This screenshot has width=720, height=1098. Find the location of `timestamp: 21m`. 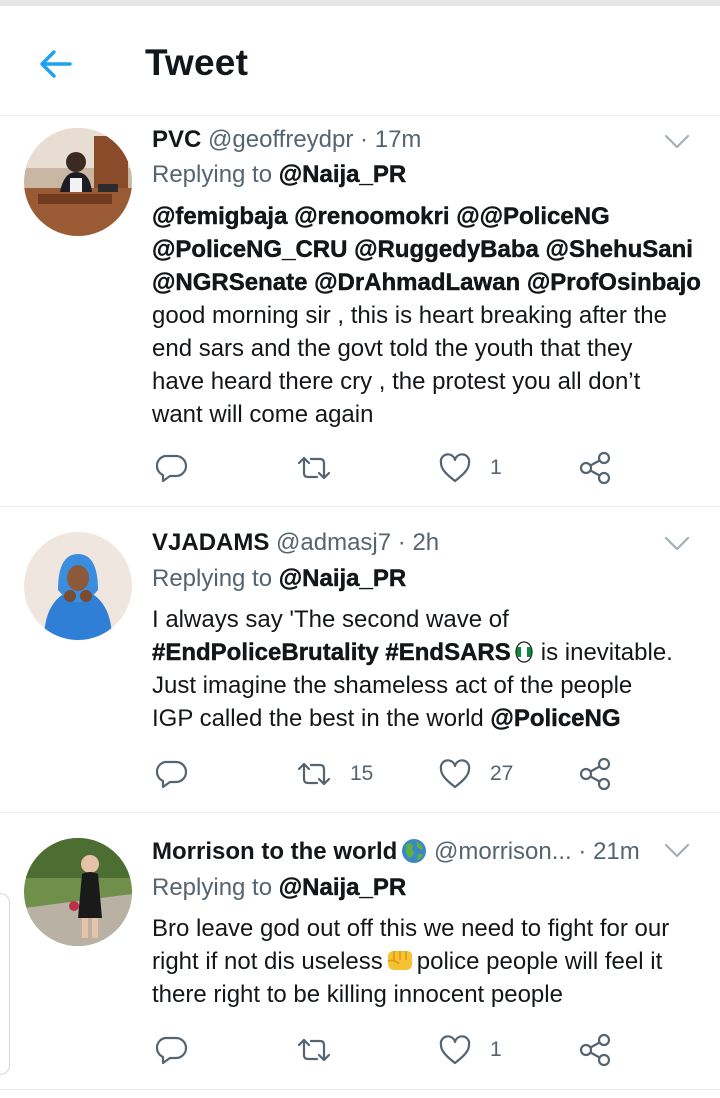

timestamp: 21m is located at coordinates (616, 851).